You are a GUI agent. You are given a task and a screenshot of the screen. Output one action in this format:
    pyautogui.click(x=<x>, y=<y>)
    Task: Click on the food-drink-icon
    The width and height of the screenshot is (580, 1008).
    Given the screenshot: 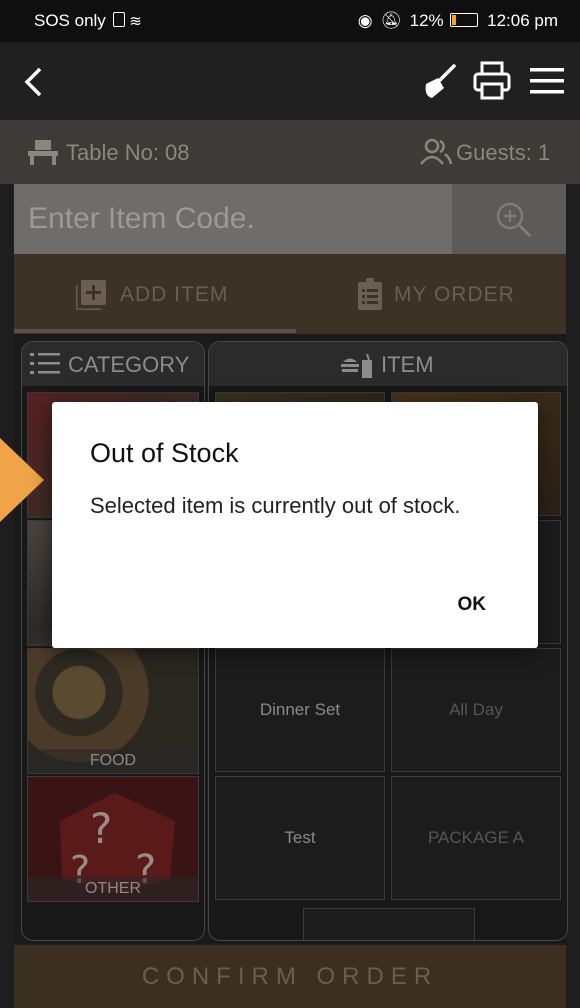 What is the action you would take?
    pyautogui.click(x=356, y=366)
    